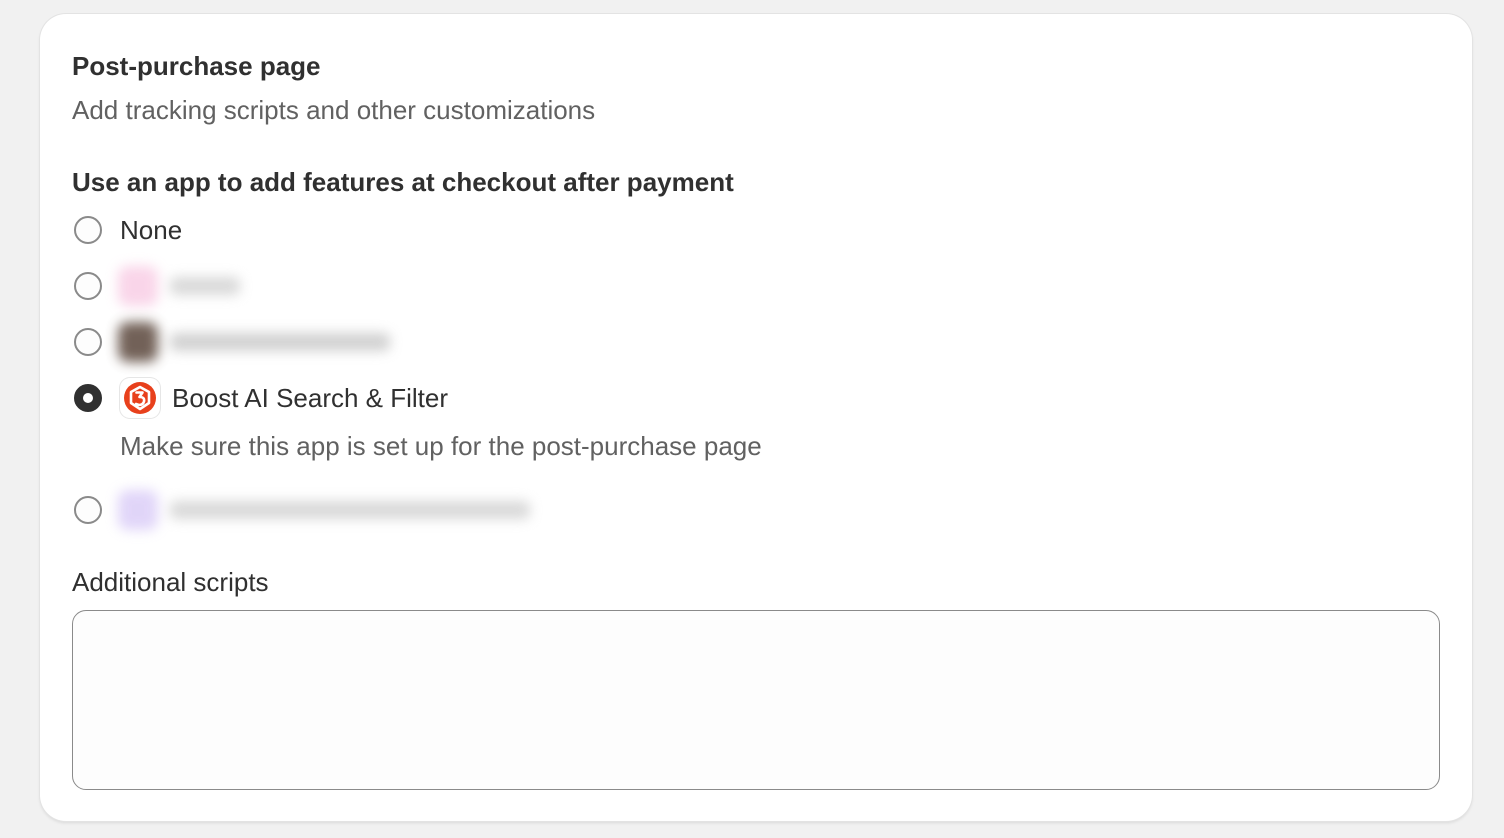 Image resolution: width=1504 pixels, height=838 pixels. Describe the element at coordinates (350, 510) in the screenshot. I see `app-3-label-redacted` at that location.